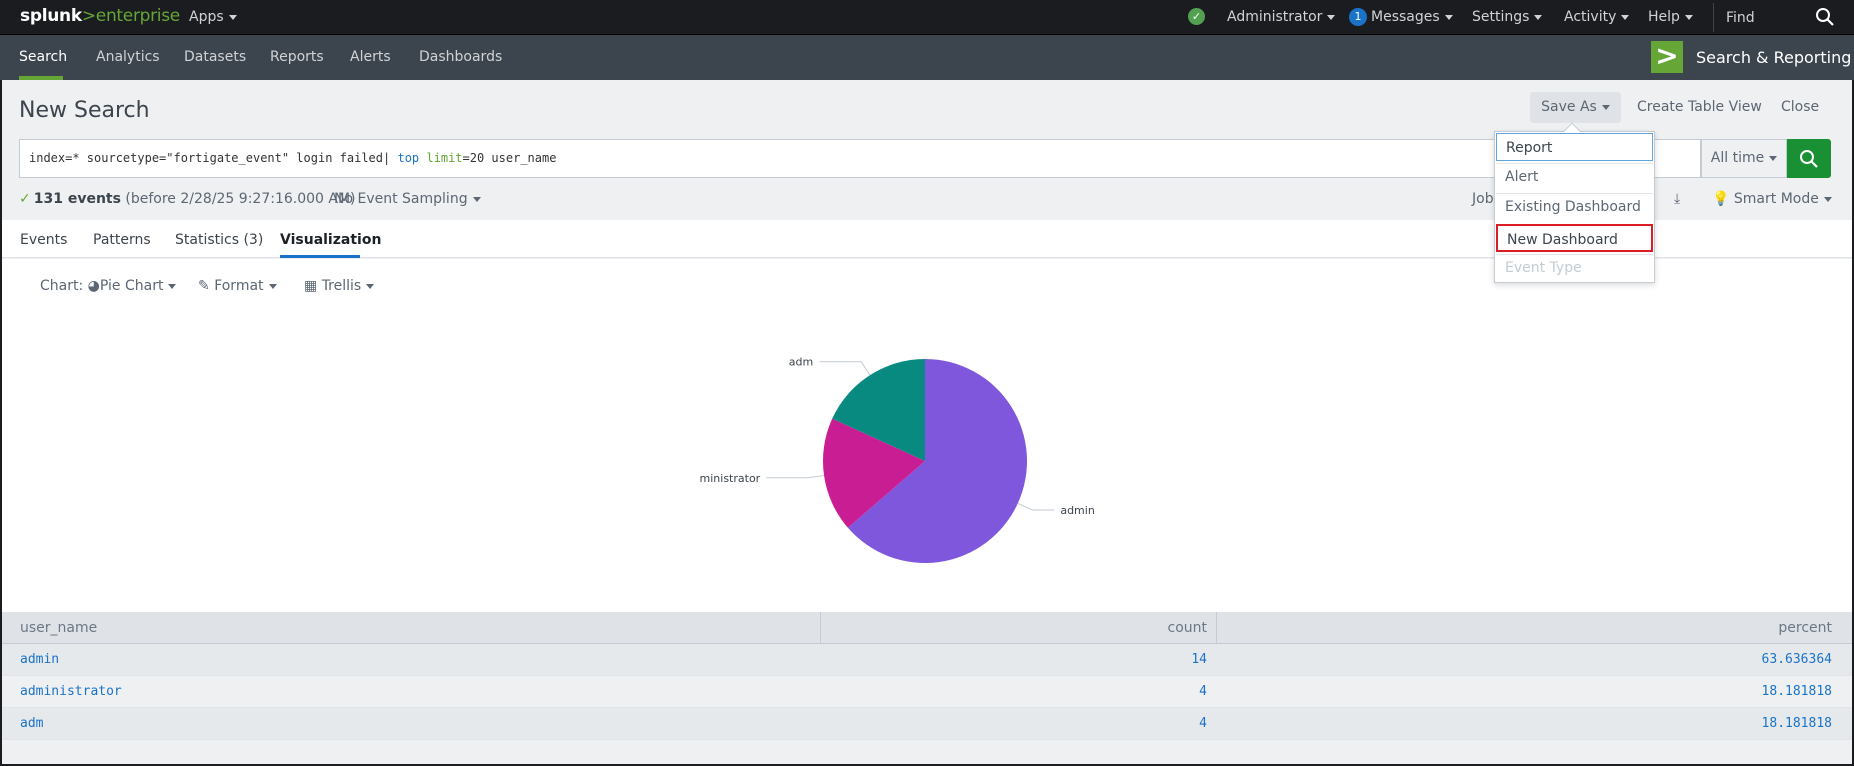  I want to click on event-sampling-label: No Event Sampling, so click(401, 199).